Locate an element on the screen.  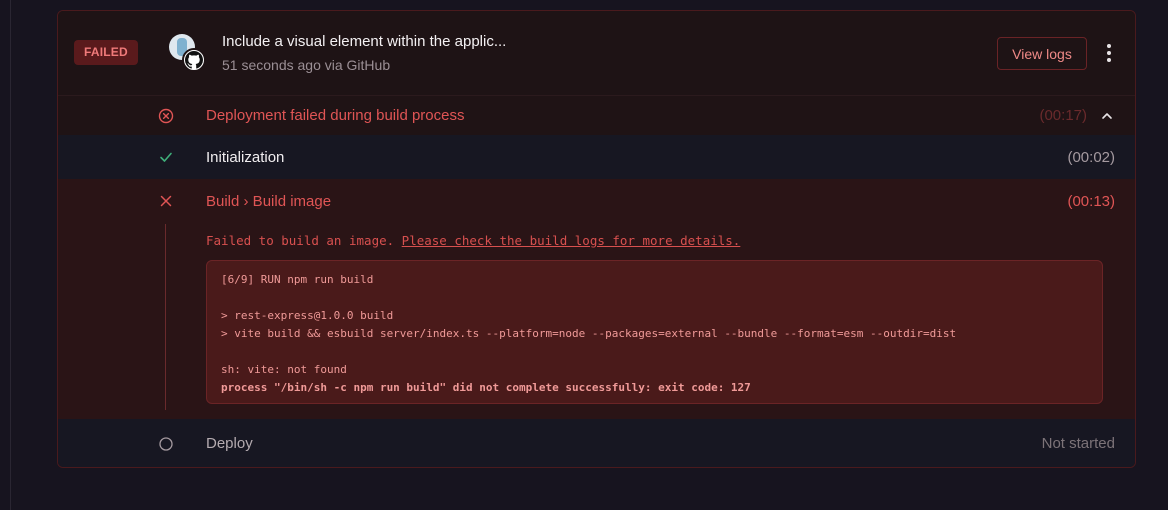
kebab-menu-icon is located at coordinates (1109, 53).